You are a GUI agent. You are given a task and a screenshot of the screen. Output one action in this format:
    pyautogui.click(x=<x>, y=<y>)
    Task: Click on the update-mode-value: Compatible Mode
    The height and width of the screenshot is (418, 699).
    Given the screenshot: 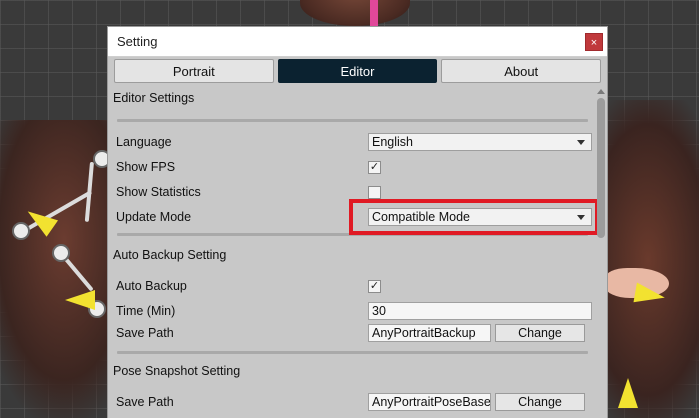 What is the action you would take?
    pyautogui.click(x=421, y=217)
    